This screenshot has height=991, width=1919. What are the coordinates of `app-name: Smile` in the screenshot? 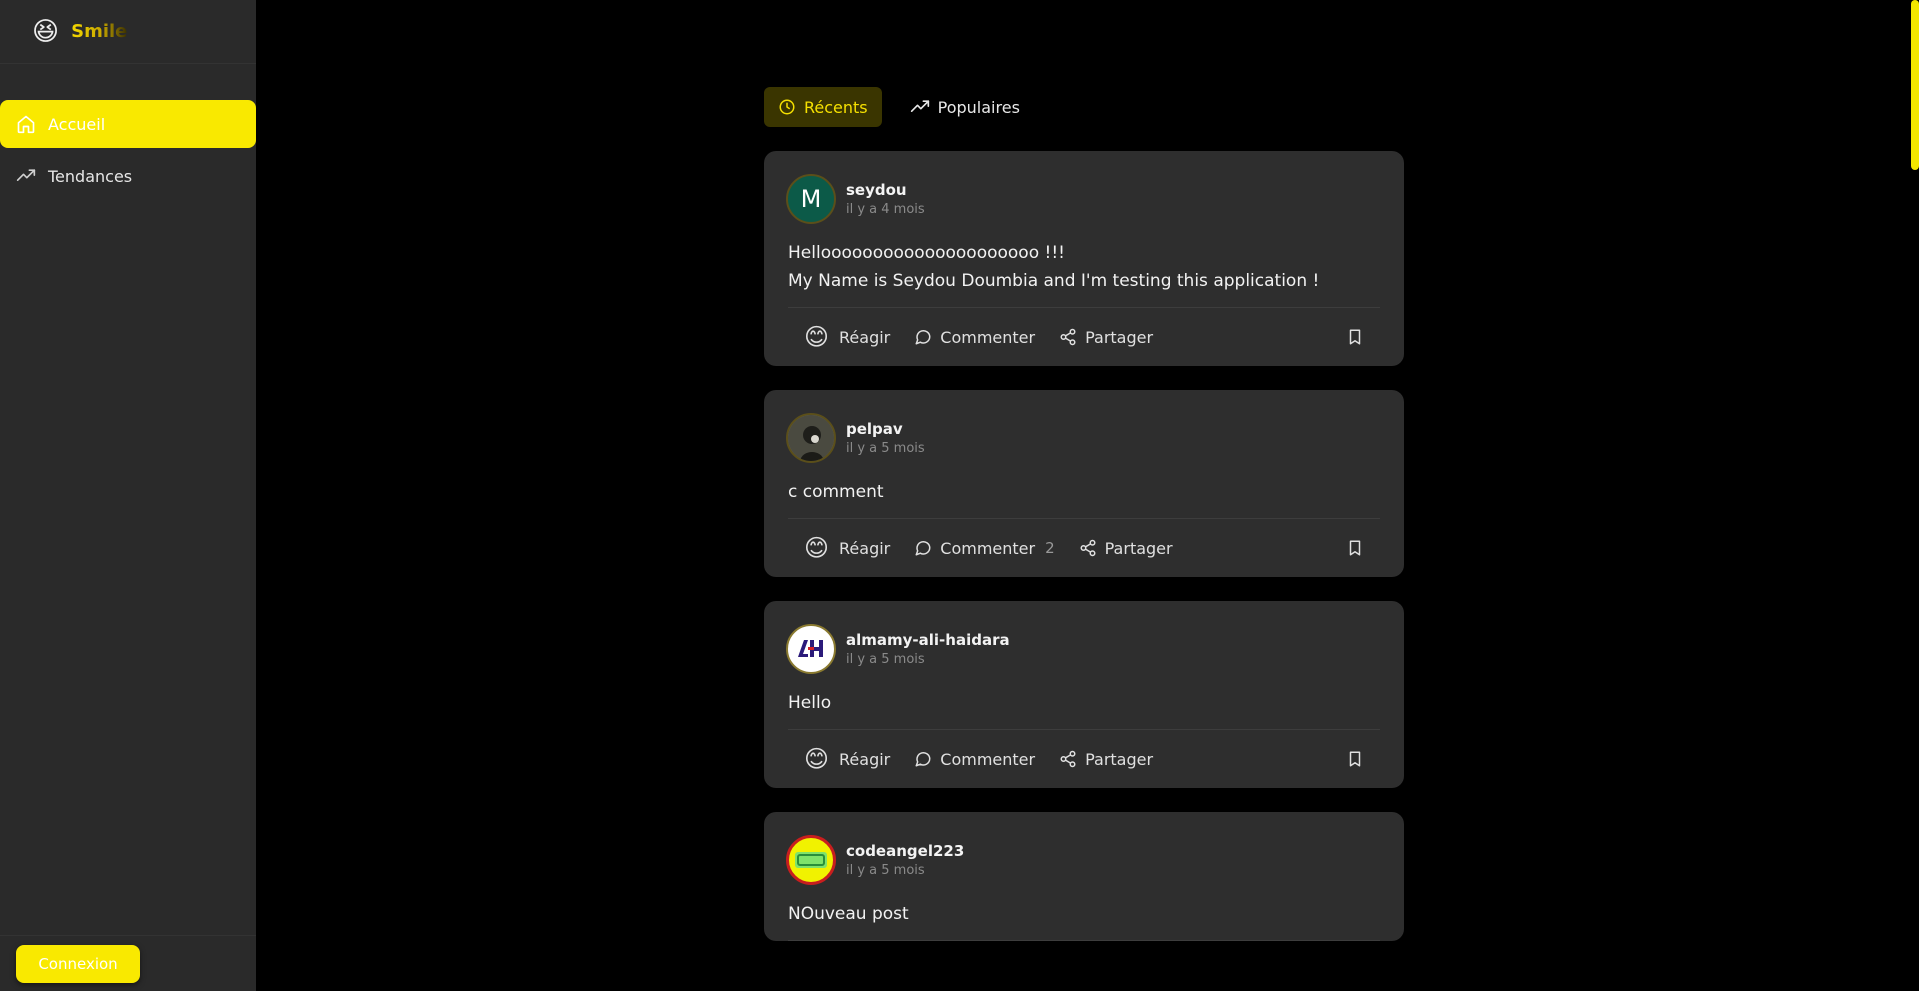 It's located at (99, 31).